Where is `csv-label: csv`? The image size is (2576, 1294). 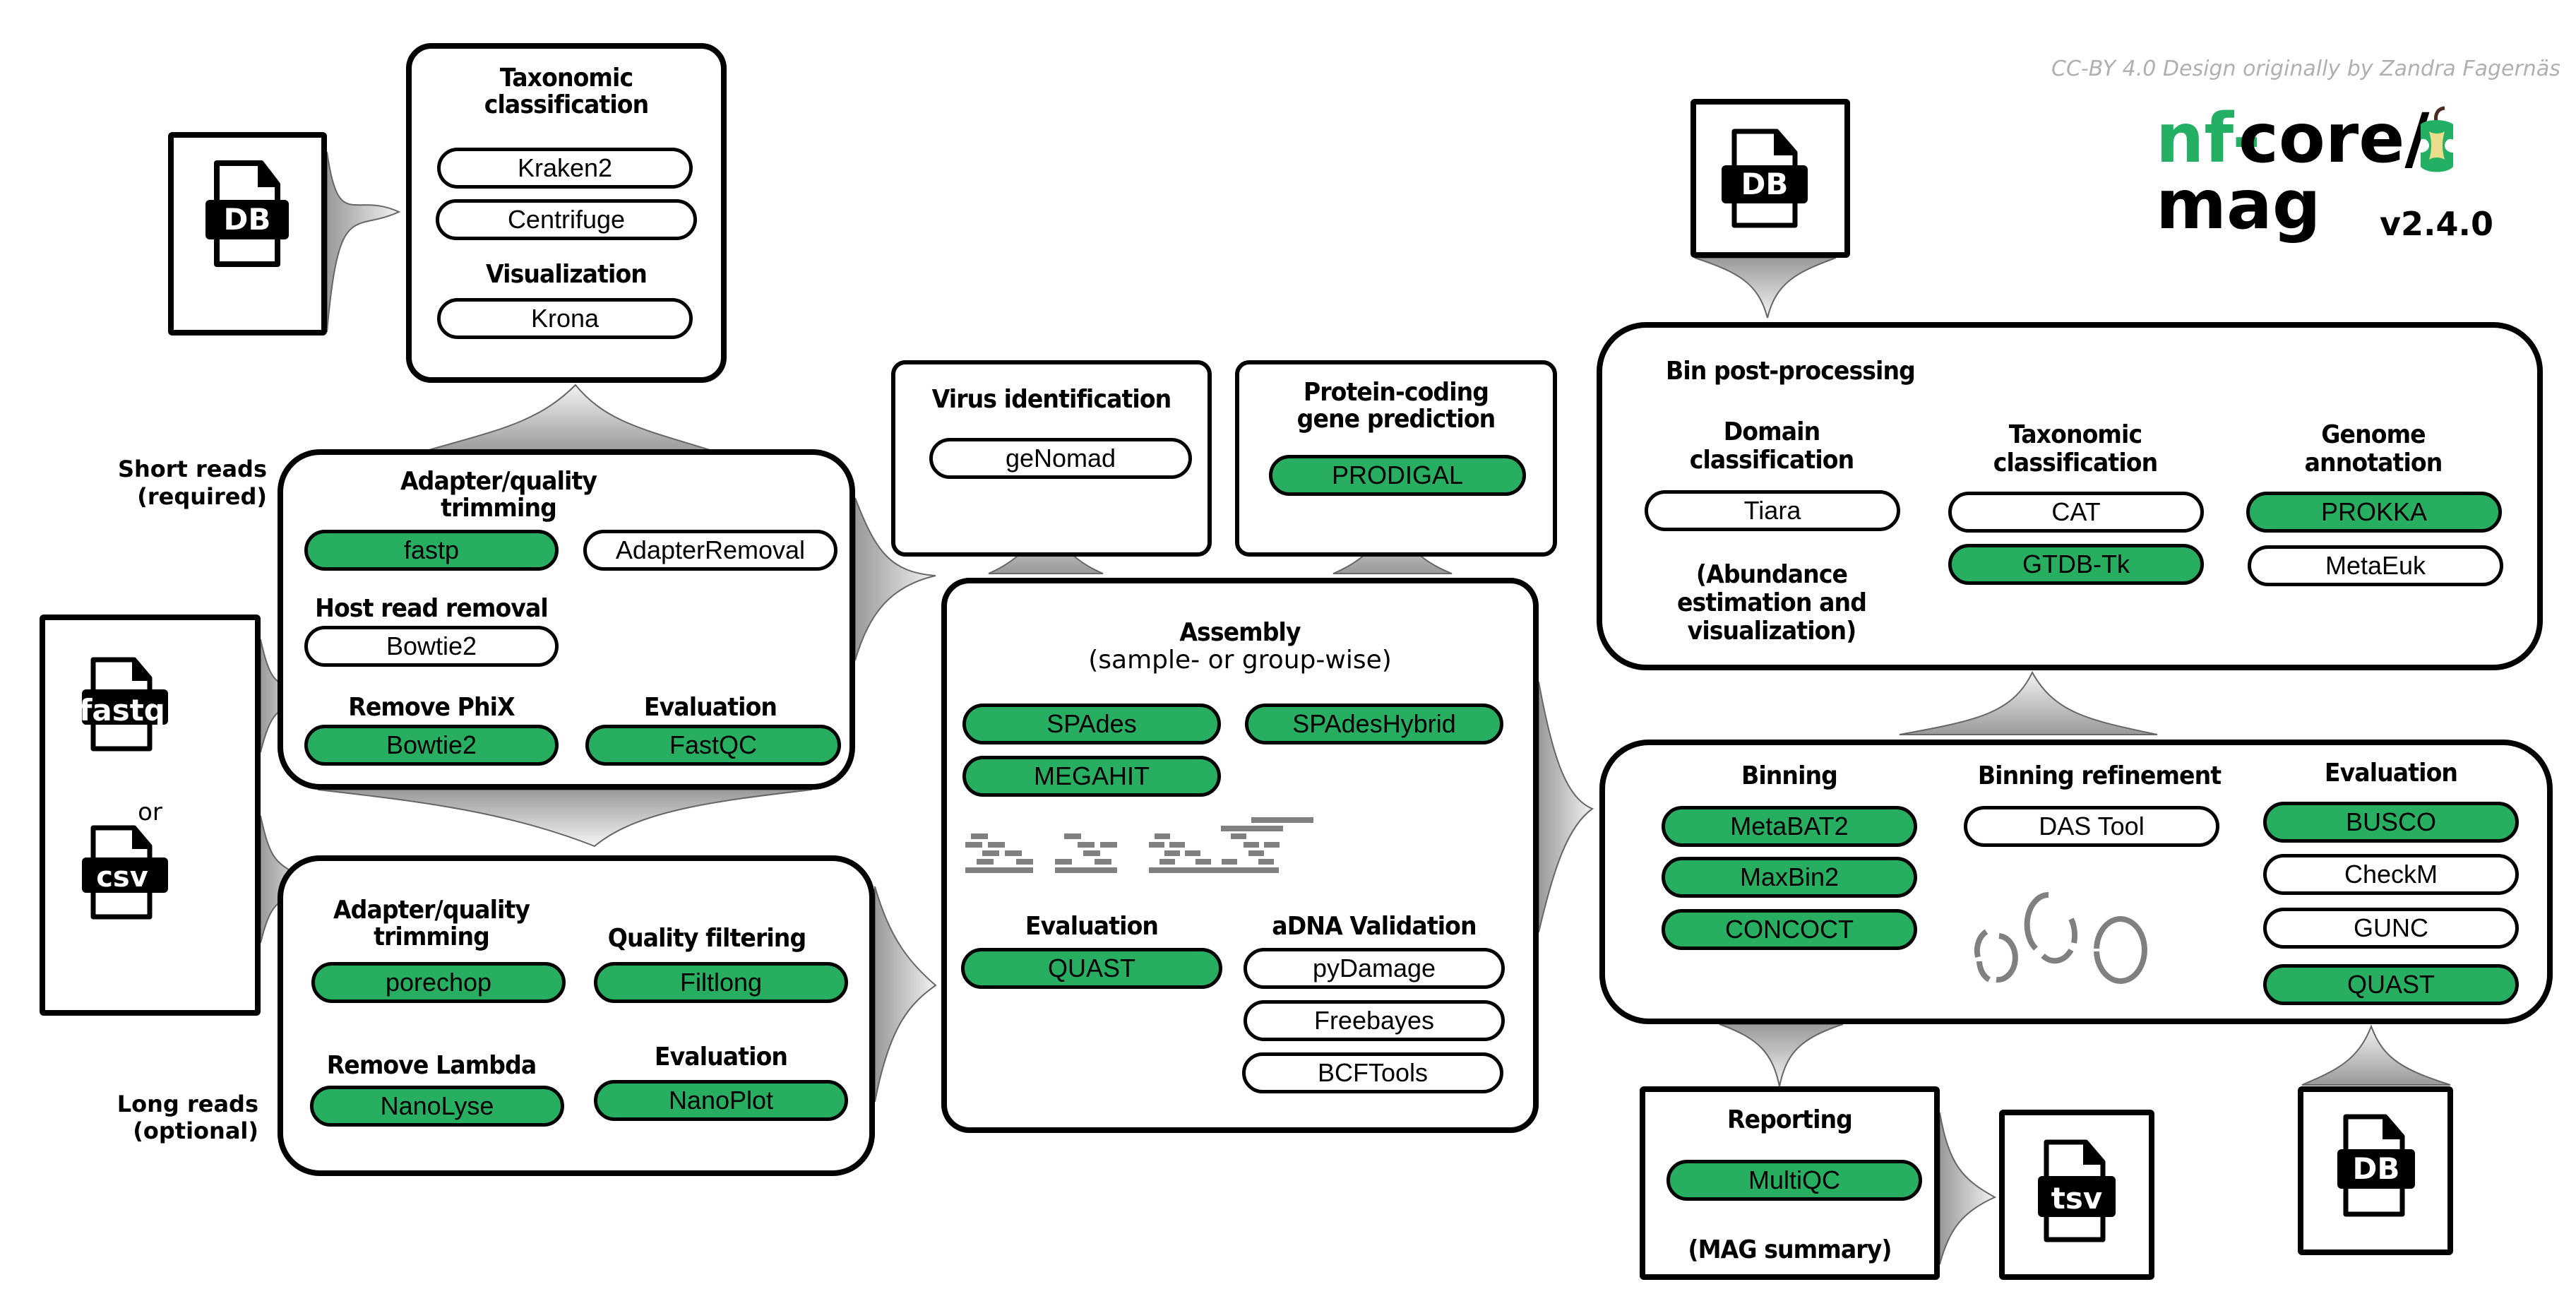
csv-label: csv is located at coordinates (122, 877).